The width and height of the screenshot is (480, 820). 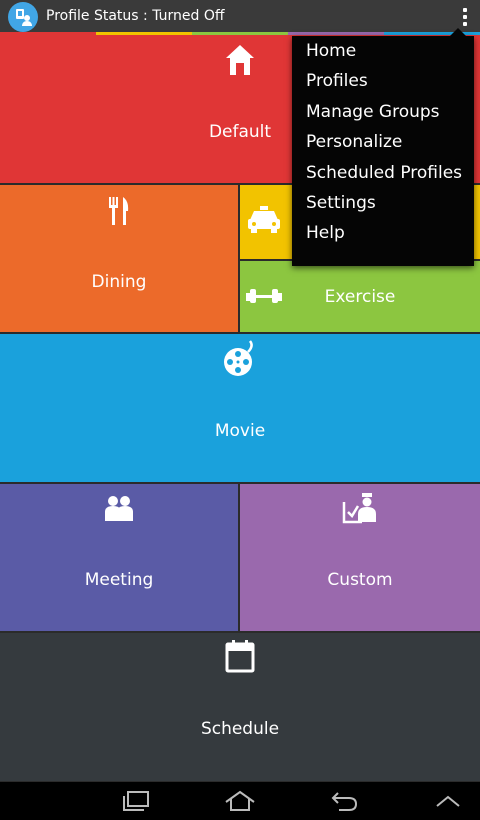 What do you see at coordinates (240, 362) in the screenshot?
I see `film-reel-icon` at bounding box center [240, 362].